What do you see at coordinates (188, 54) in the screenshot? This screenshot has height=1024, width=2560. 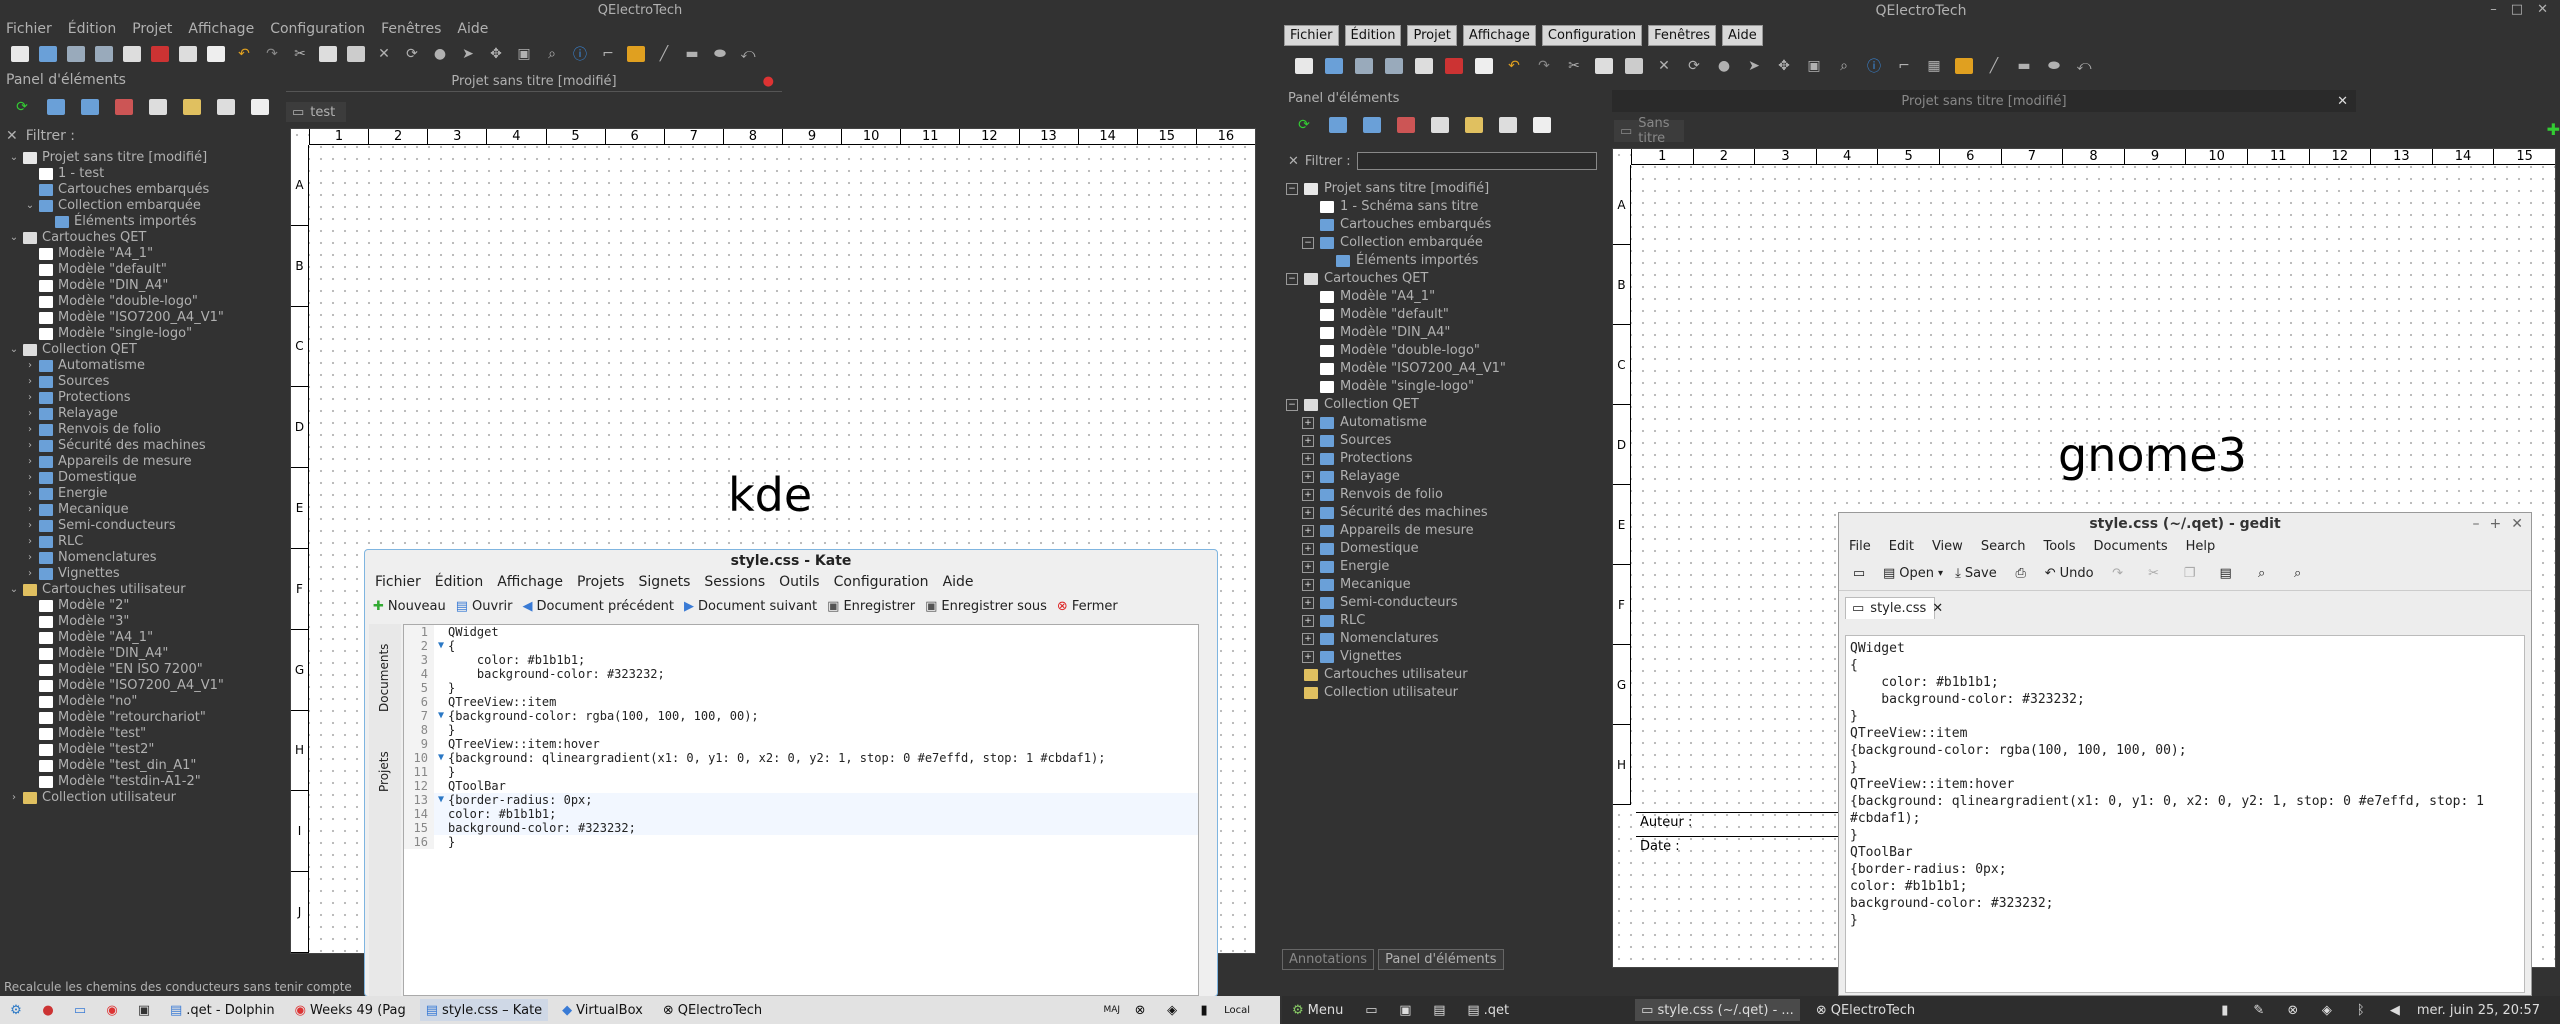 I see `pdf-icon` at bounding box center [188, 54].